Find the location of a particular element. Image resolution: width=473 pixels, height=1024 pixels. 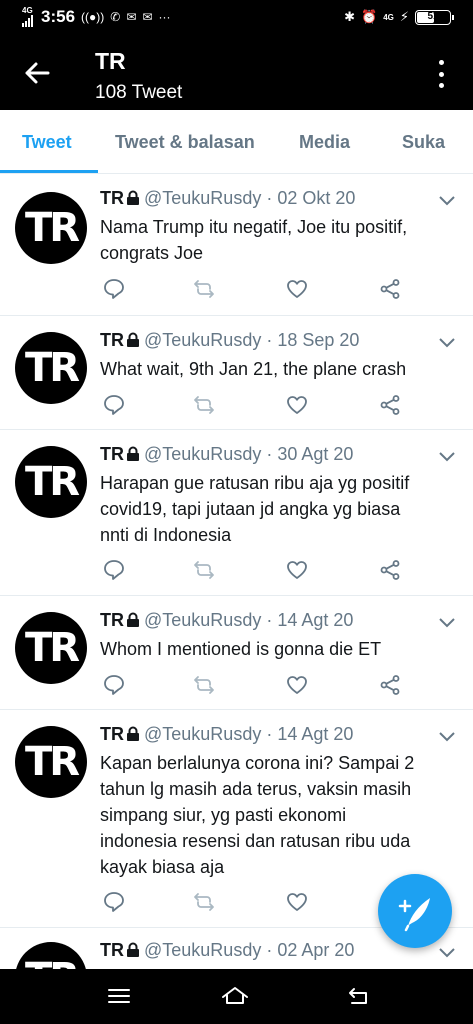

tweet-date: 02 Okt 20 is located at coordinates (316, 198).